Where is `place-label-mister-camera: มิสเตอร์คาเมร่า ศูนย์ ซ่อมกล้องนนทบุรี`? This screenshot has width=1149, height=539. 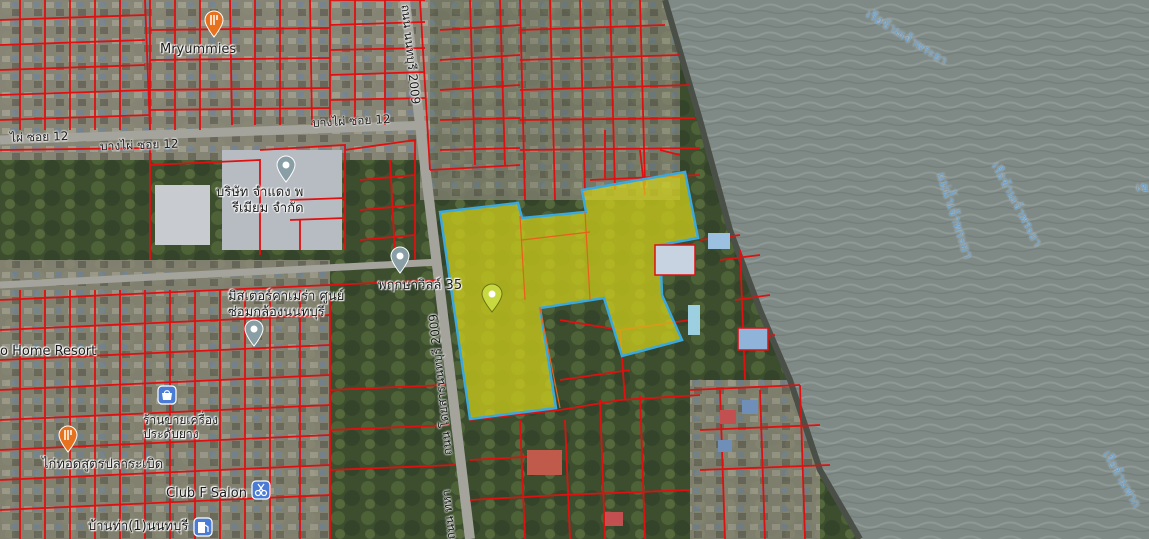
place-label-mister-camera: มิสเตอร์คาเมร่า ศูนย์ ซ่อมกล้องนนทบุรี is located at coordinates (286, 305).